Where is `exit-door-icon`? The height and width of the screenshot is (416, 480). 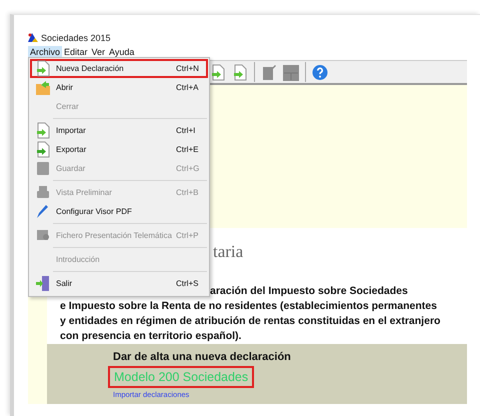 exit-door-icon is located at coordinates (42, 283).